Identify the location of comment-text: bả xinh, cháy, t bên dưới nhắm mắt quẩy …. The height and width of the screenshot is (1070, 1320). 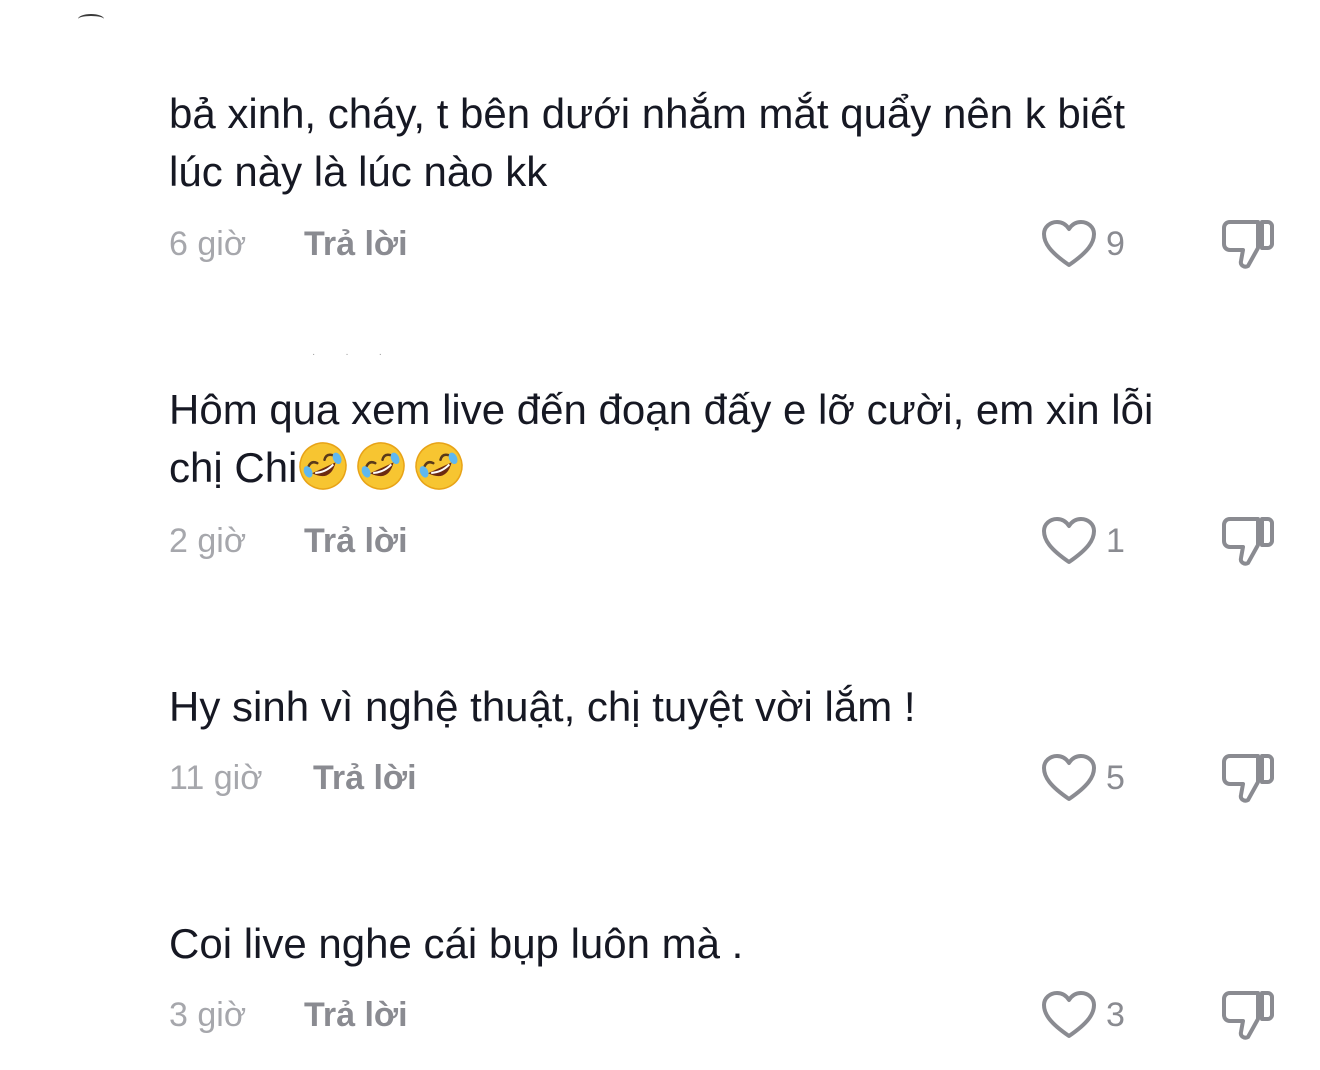
(647, 142).